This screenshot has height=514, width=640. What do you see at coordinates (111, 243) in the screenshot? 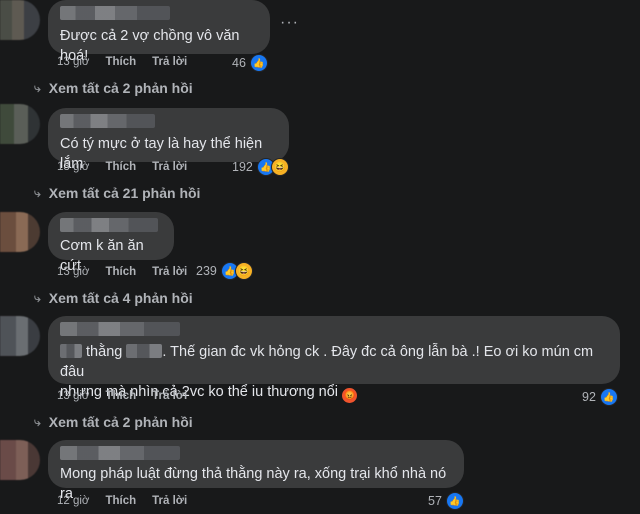
I see `comment-bubble: Cơm k ăn ăn cứt` at bounding box center [111, 243].